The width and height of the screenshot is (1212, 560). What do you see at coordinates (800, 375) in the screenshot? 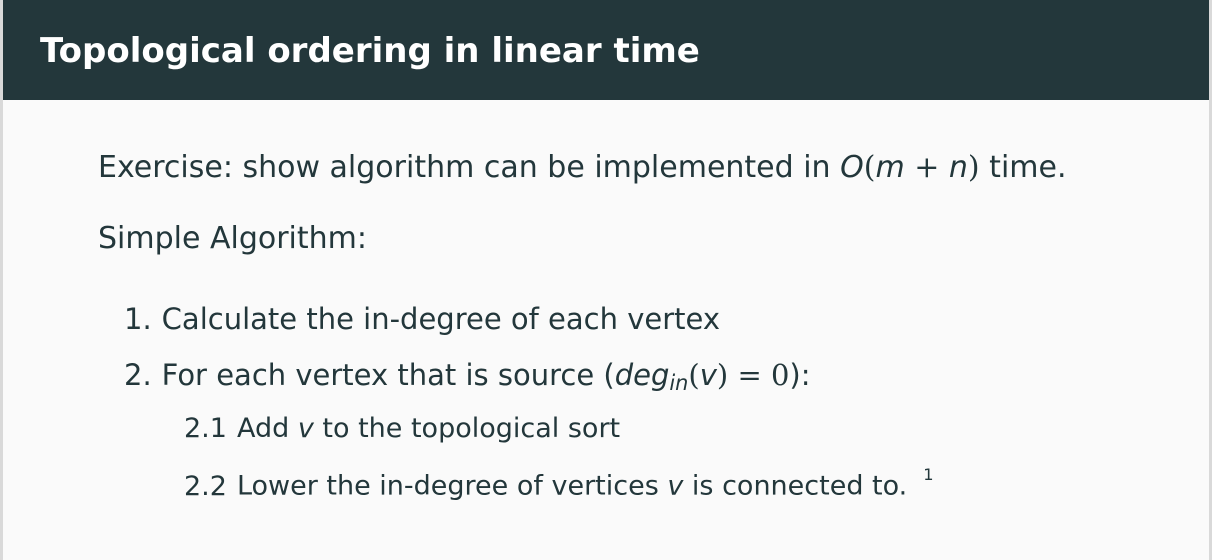
I see `step-text-after: ):` at bounding box center [800, 375].